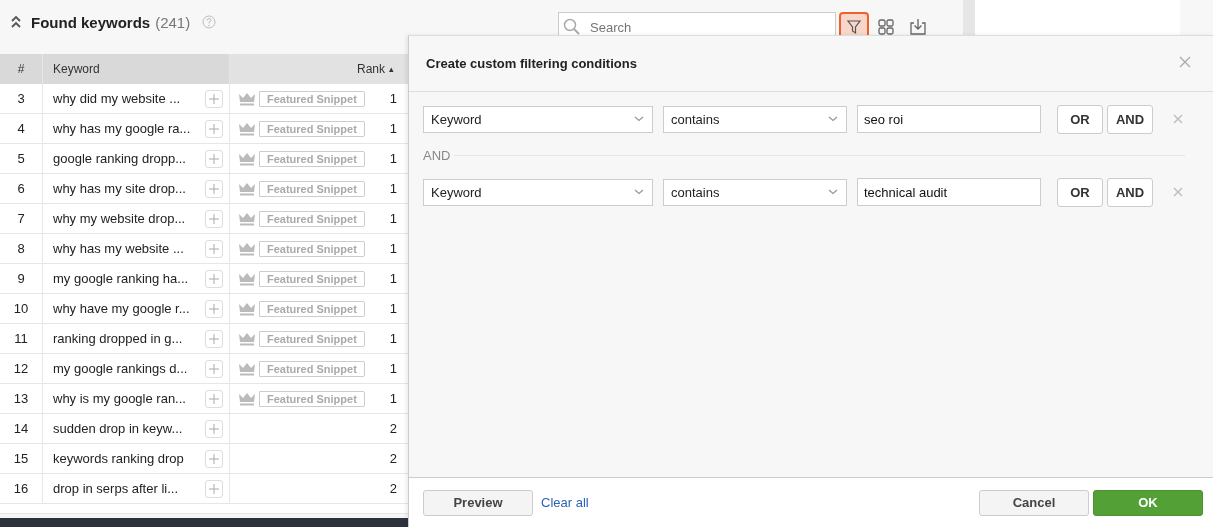  What do you see at coordinates (21, 458) in the screenshot?
I see `table-cell: 15` at bounding box center [21, 458].